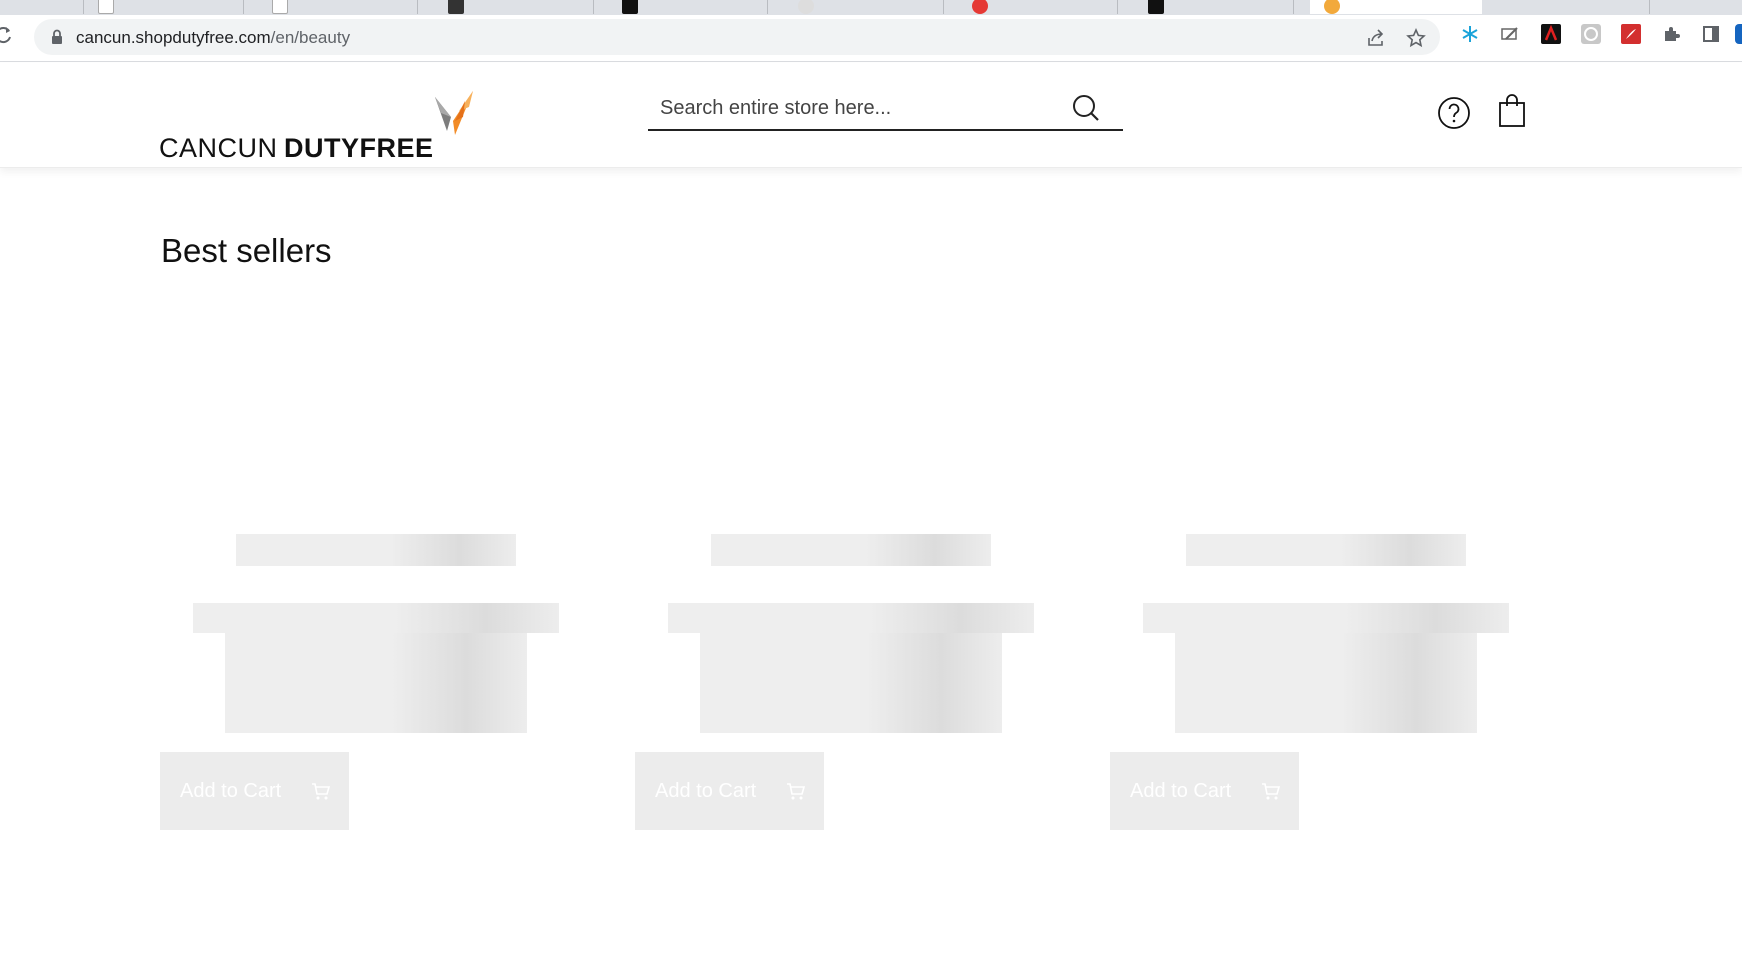 Image resolution: width=1742 pixels, height=965 pixels. Describe the element at coordinates (1086, 108) in the screenshot. I see `search-icon` at that location.